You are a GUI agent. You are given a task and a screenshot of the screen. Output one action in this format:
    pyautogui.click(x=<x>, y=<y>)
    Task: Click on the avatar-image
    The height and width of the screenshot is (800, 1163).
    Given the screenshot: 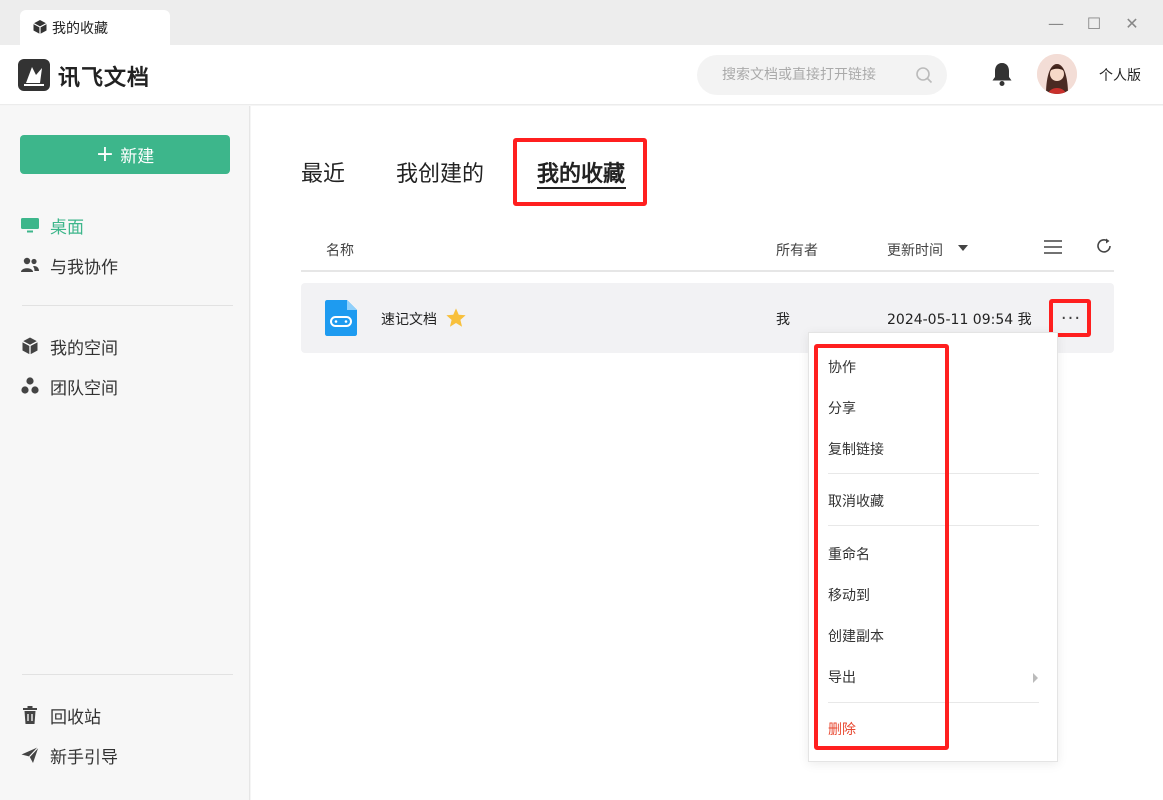 What is the action you would take?
    pyautogui.click(x=1057, y=74)
    